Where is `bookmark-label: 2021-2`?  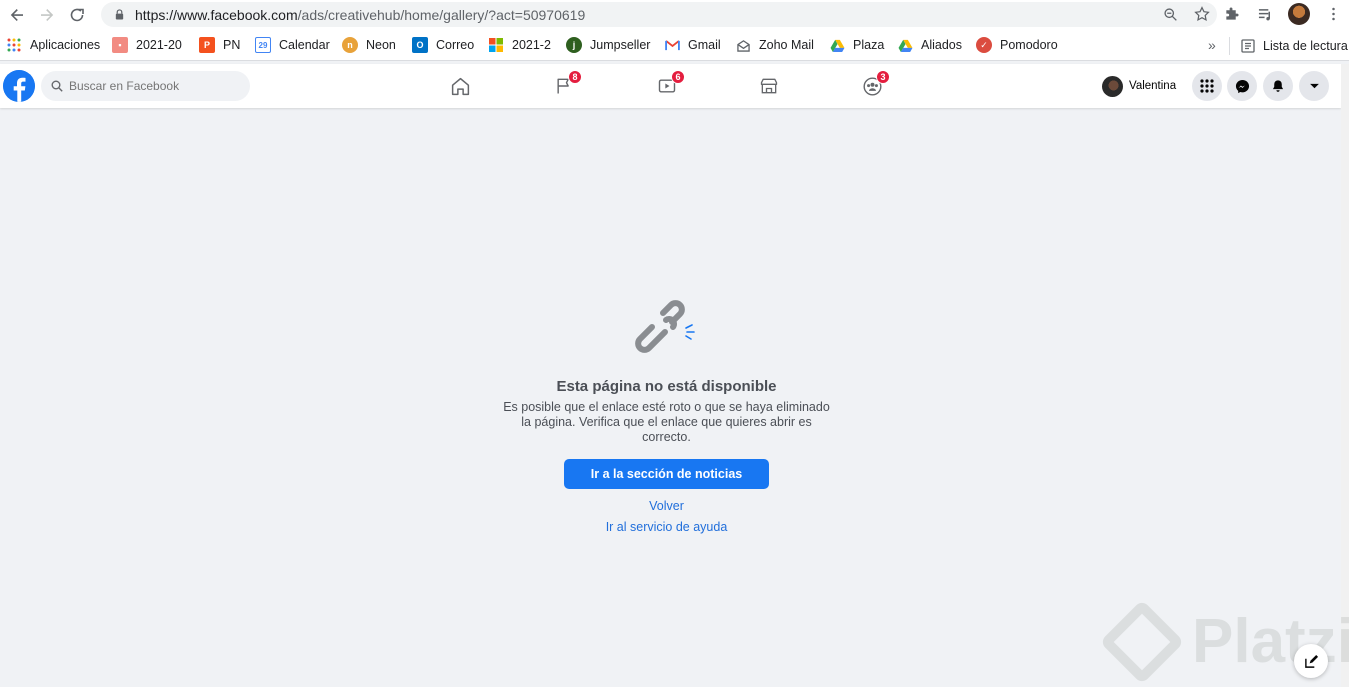
bookmark-label: 2021-2 is located at coordinates (531, 45).